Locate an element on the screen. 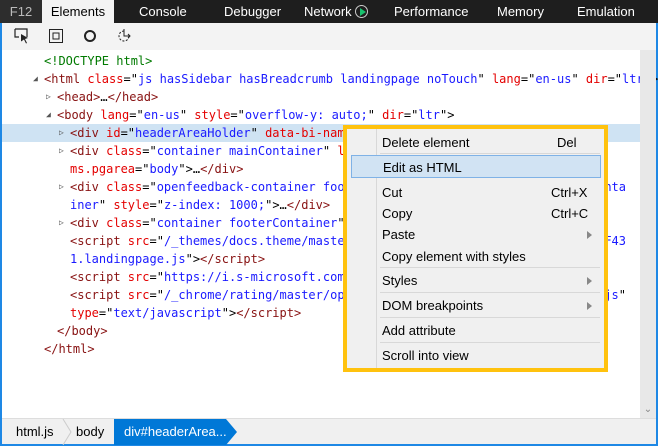 Image resolution: width=658 pixels, height=446 pixels. node-text: <head>…</head> is located at coordinates (107, 97).